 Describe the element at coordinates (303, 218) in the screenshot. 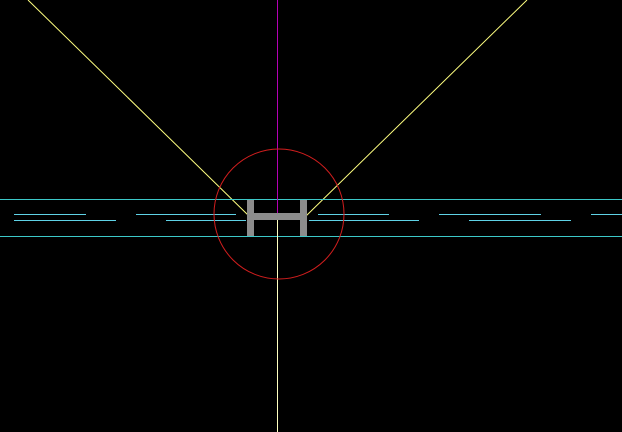

I see `vehicle-right-rail` at that location.